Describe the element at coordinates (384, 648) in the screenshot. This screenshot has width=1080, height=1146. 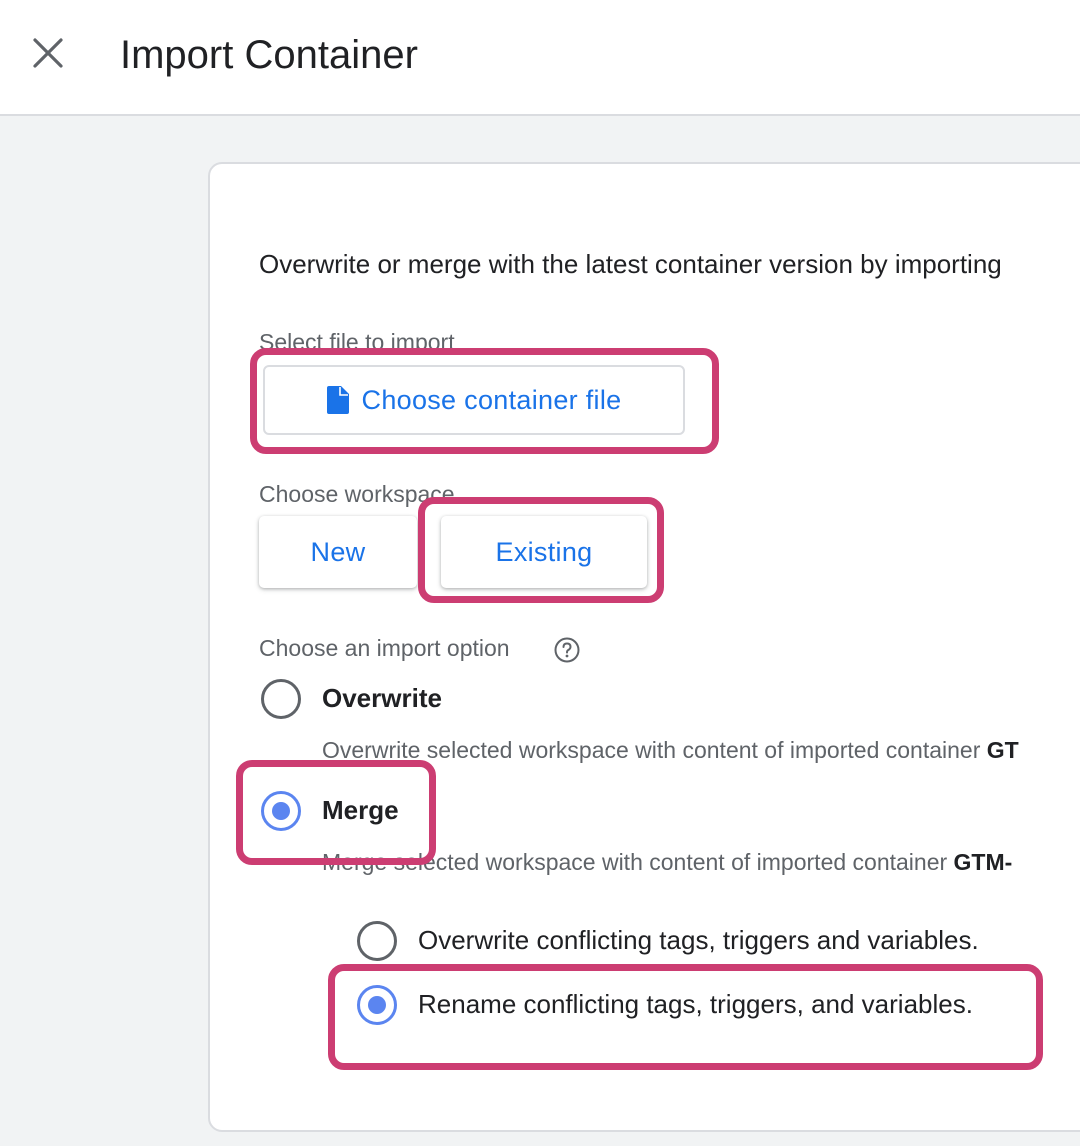
I see `import-option-label: Choose an import option` at that location.